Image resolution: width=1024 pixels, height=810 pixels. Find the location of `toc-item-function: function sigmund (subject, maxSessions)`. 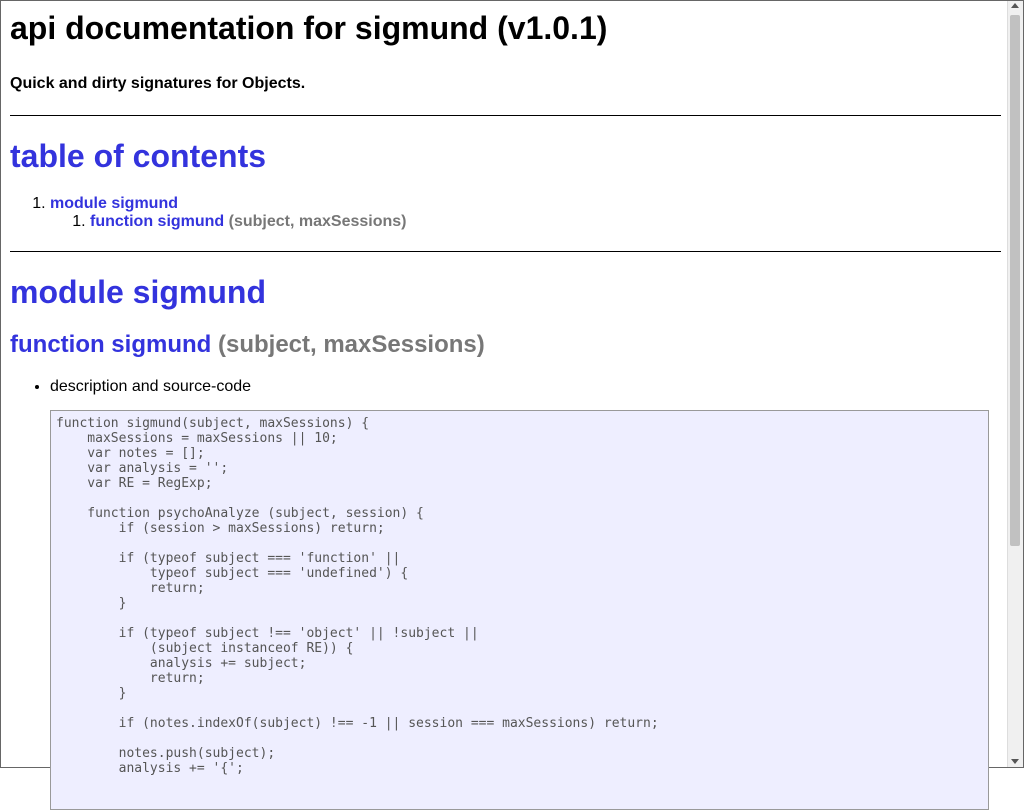

toc-item-function: function sigmund (subject, maxSessions) is located at coordinates (545, 222).